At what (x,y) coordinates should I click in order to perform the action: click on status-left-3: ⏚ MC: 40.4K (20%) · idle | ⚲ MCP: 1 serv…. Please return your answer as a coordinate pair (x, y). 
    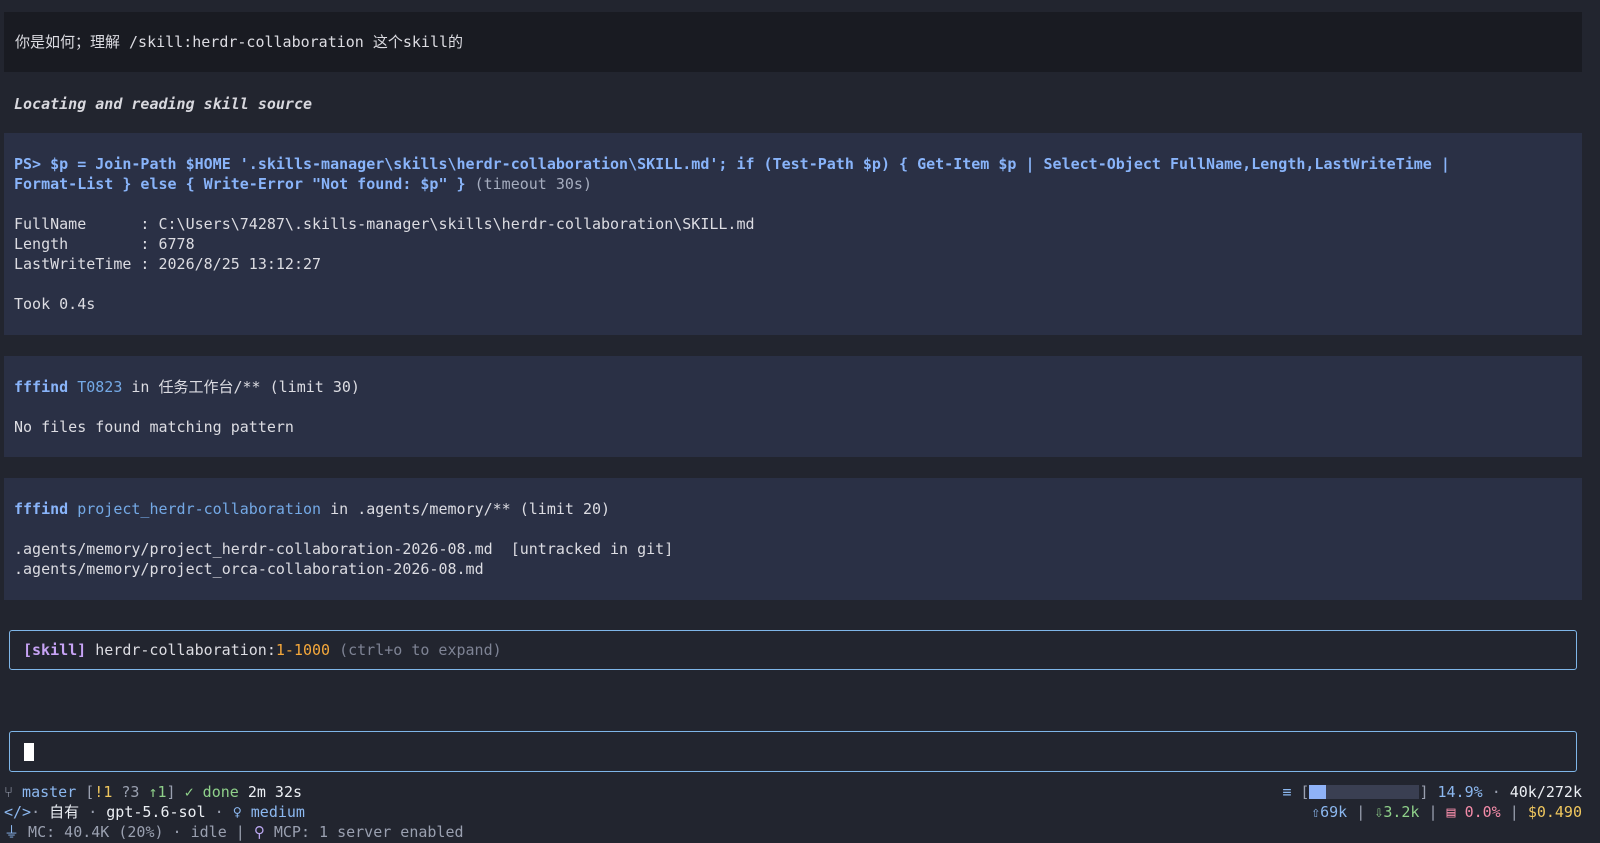
    Looking at the image, I should click on (234, 832).